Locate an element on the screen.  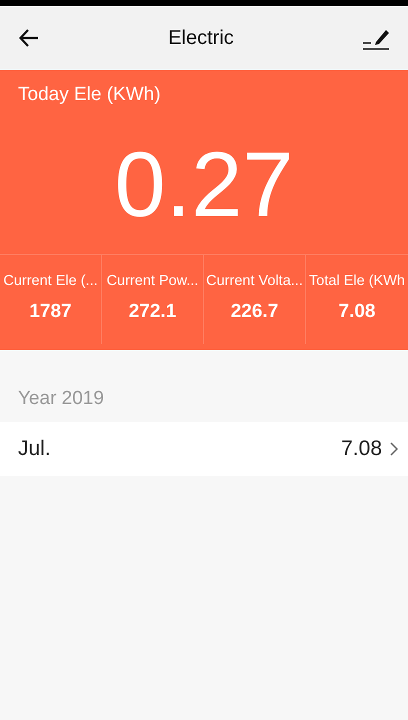
month-row: Jul. 7.08 is located at coordinates (204, 449).